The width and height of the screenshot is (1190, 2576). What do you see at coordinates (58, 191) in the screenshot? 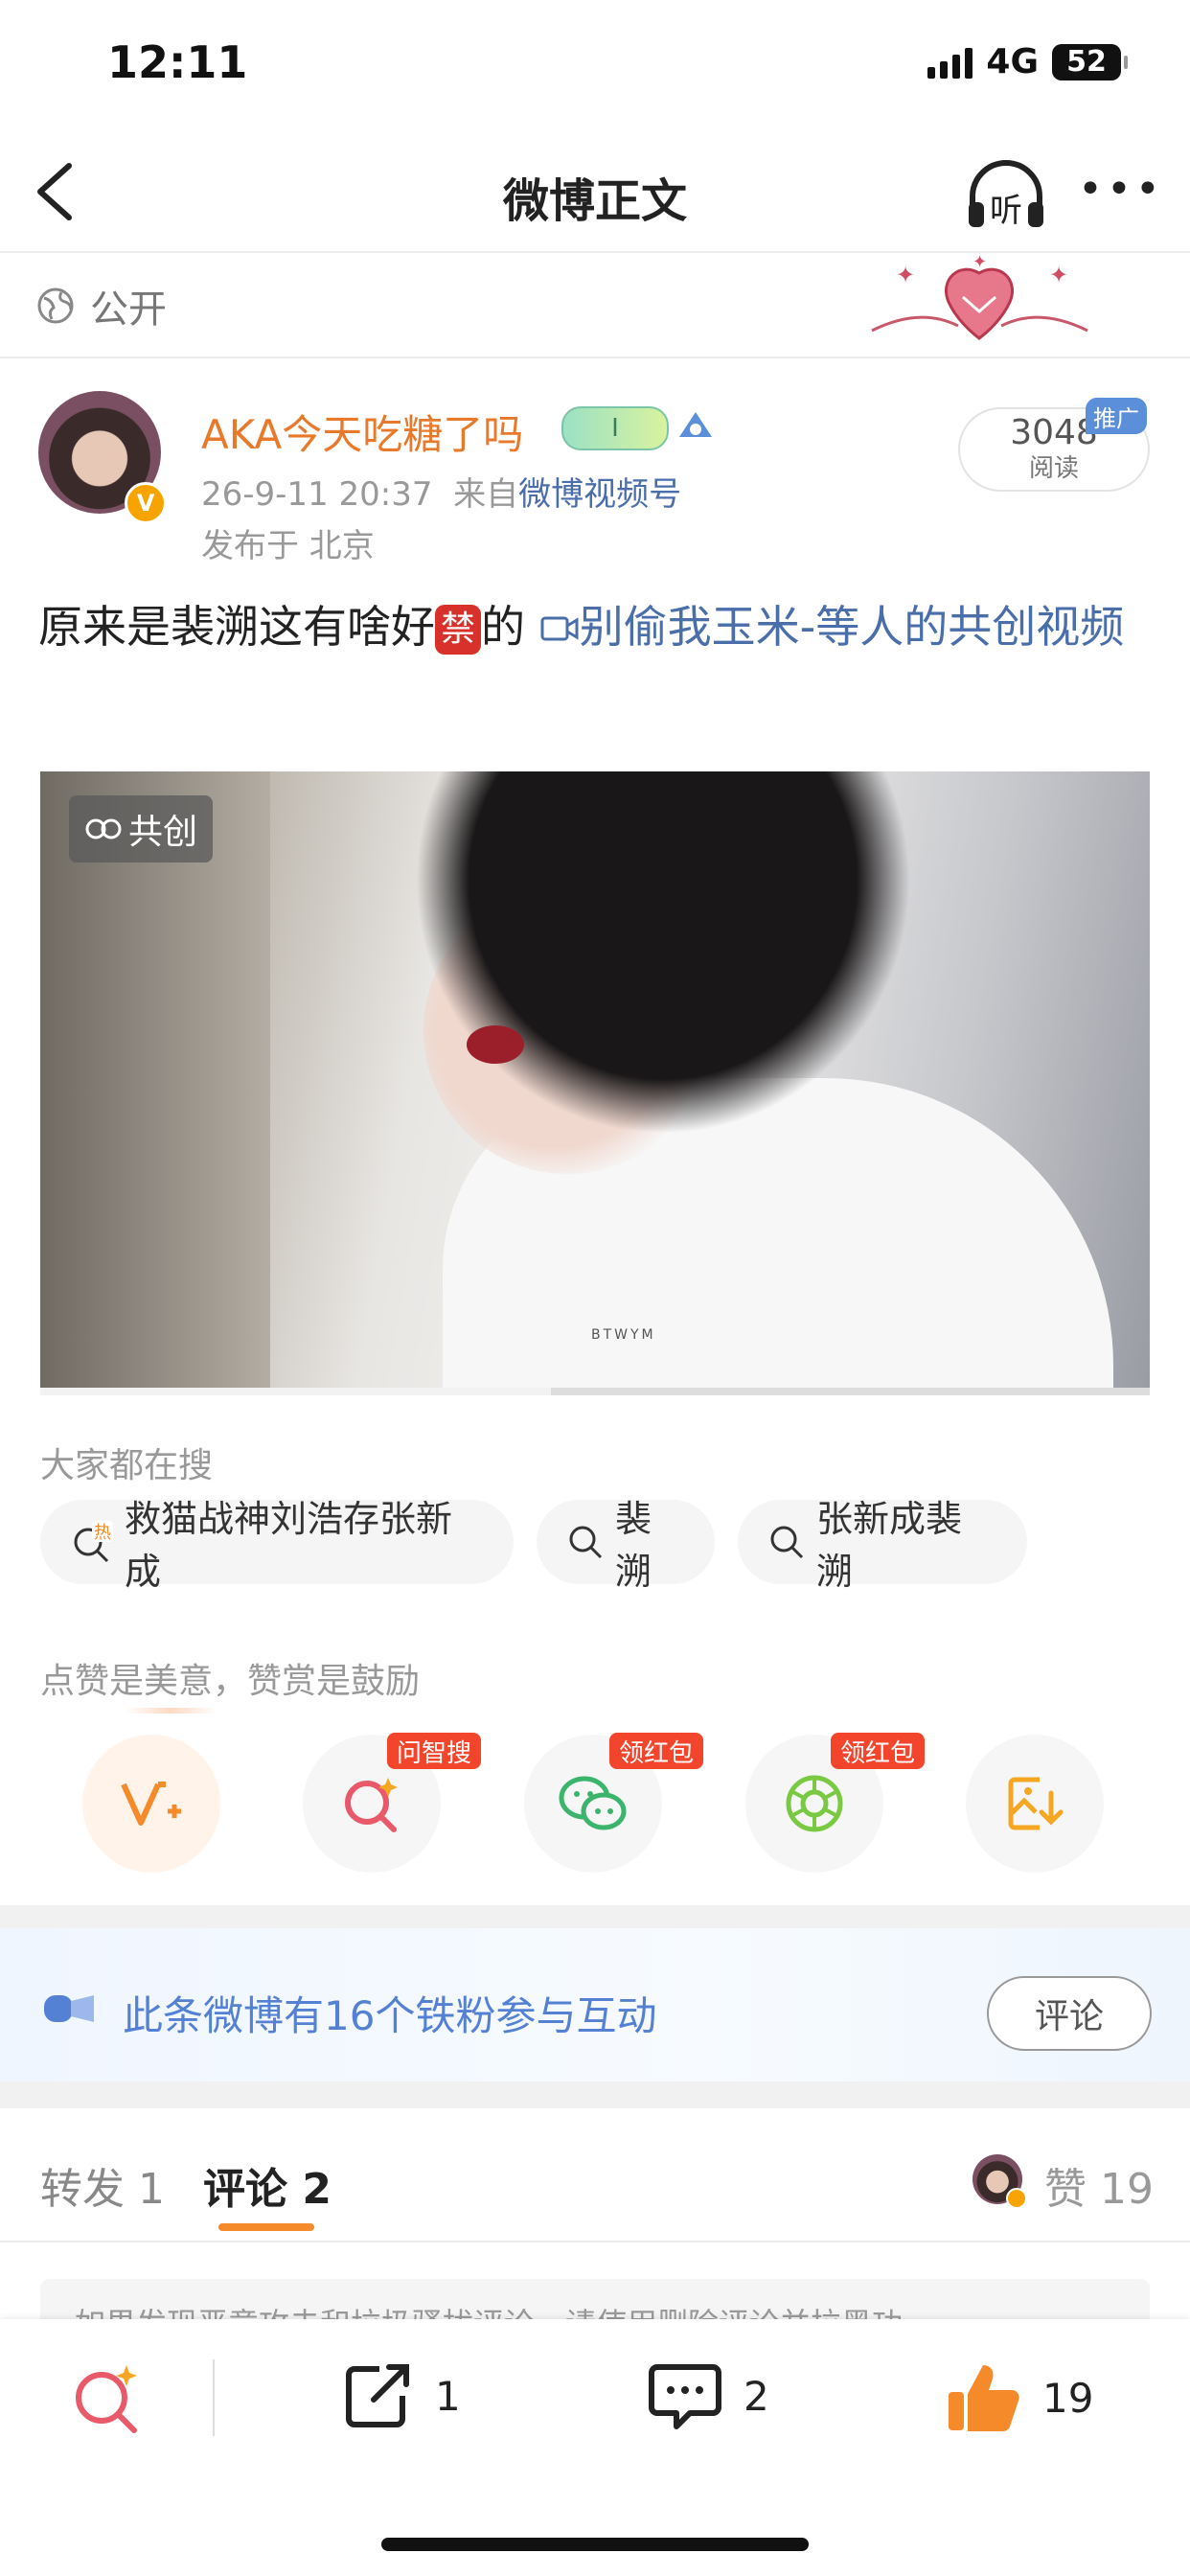
I see `back-arrow-icon` at bounding box center [58, 191].